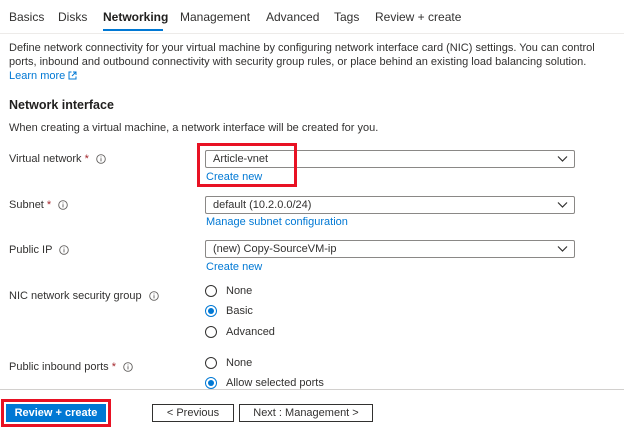 The image size is (624, 439). What do you see at coordinates (277, 222) in the screenshot?
I see `manage-subnet-configuration-link: Manage subnet configuration` at bounding box center [277, 222].